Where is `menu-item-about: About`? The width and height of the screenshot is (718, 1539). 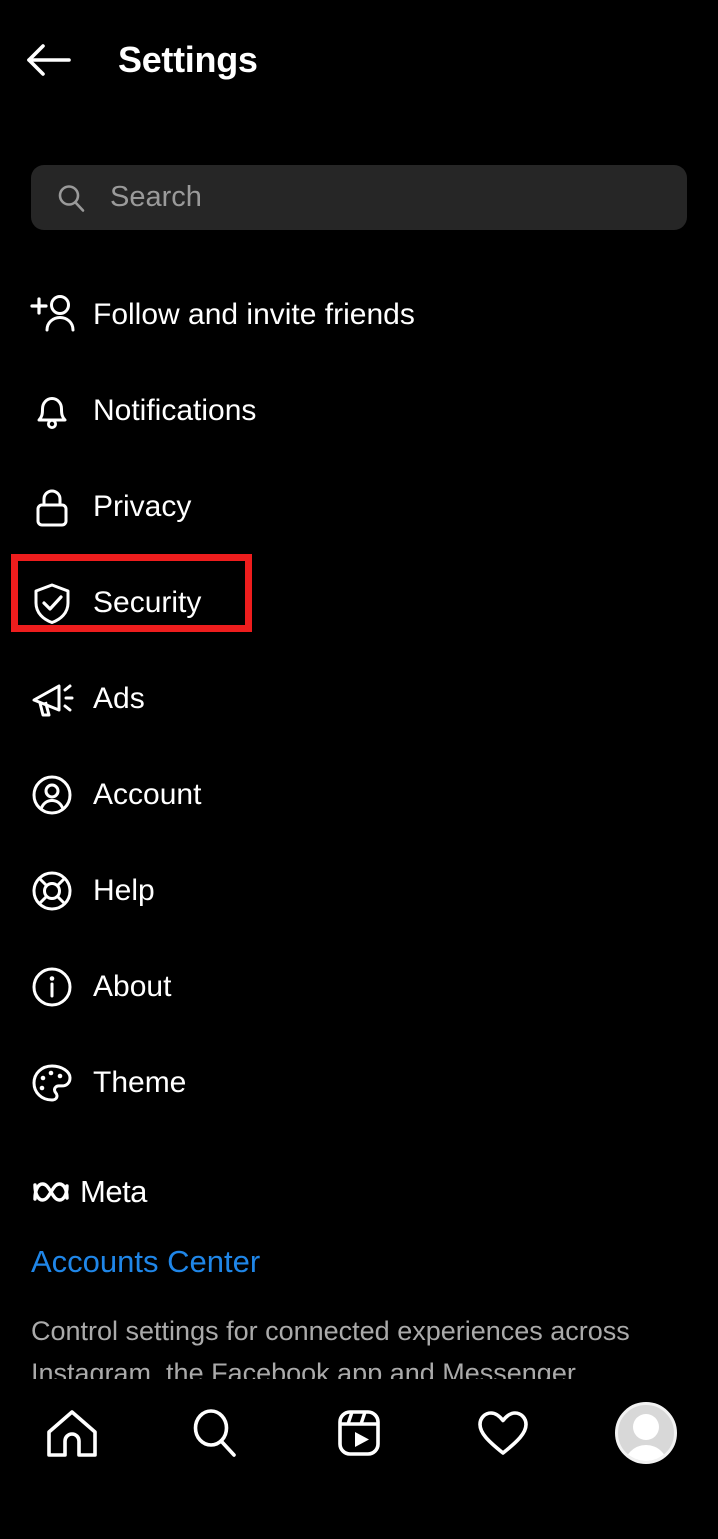 menu-item-about: About is located at coordinates (359, 987).